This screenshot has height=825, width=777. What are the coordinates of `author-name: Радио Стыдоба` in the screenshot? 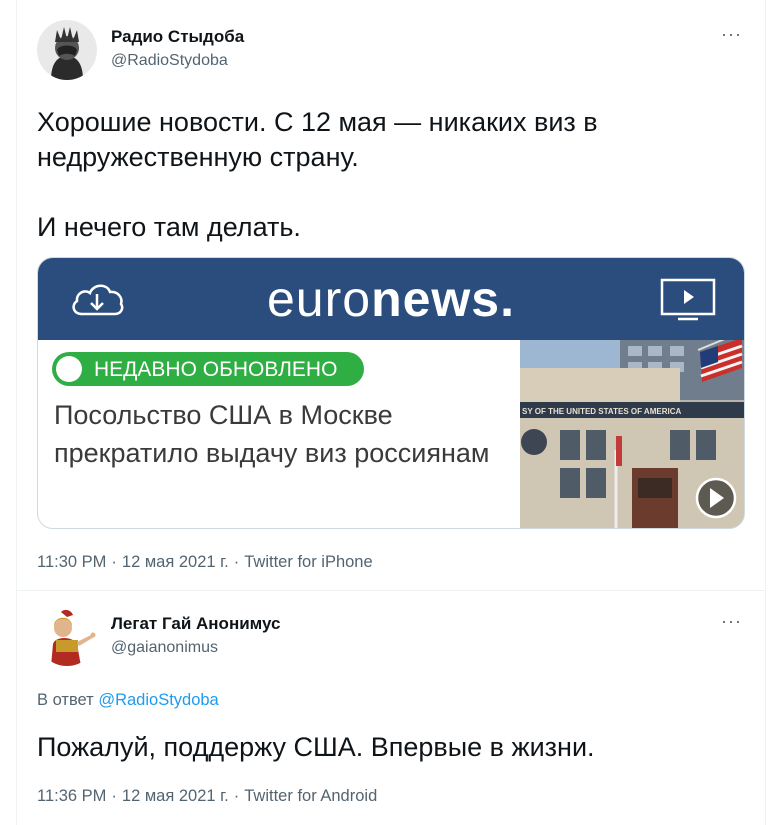 It's located at (177, 37).